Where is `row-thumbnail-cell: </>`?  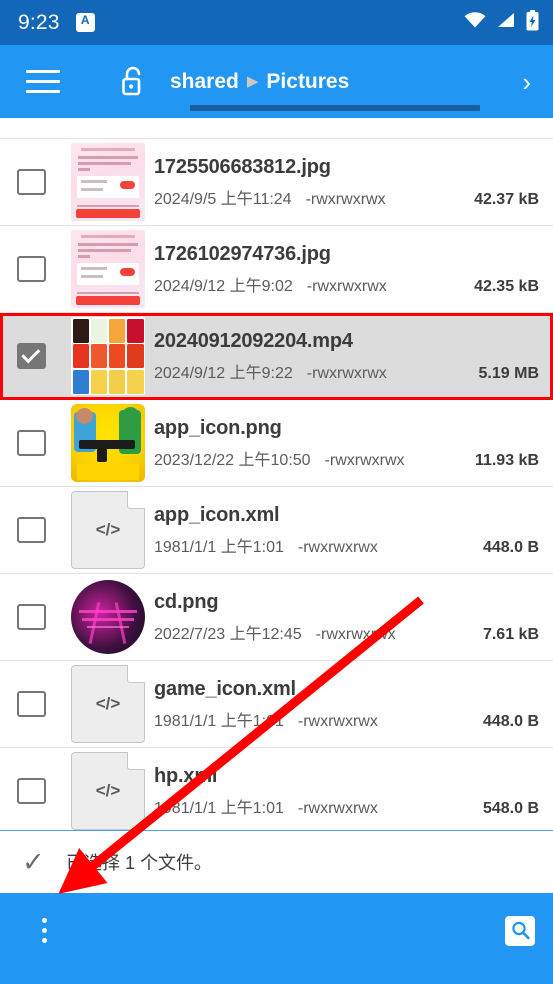
row-thumbnail-cell: </> is located at coordinates (108, 530).